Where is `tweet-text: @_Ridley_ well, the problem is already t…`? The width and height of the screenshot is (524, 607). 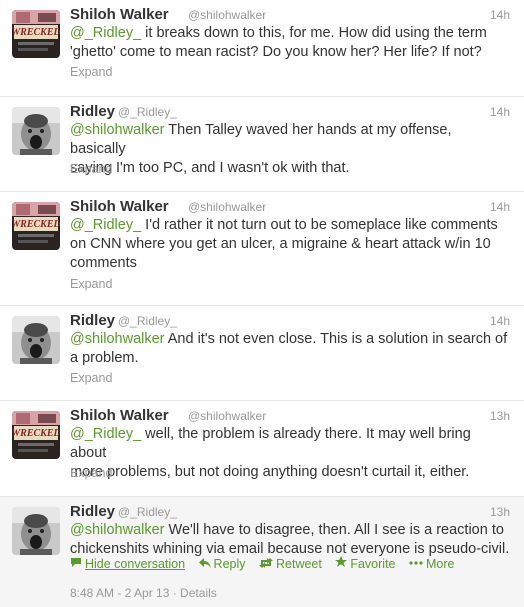
tweet-text: @_Ridley_ well, the problem is already t… is located at coordinates (290, 453).